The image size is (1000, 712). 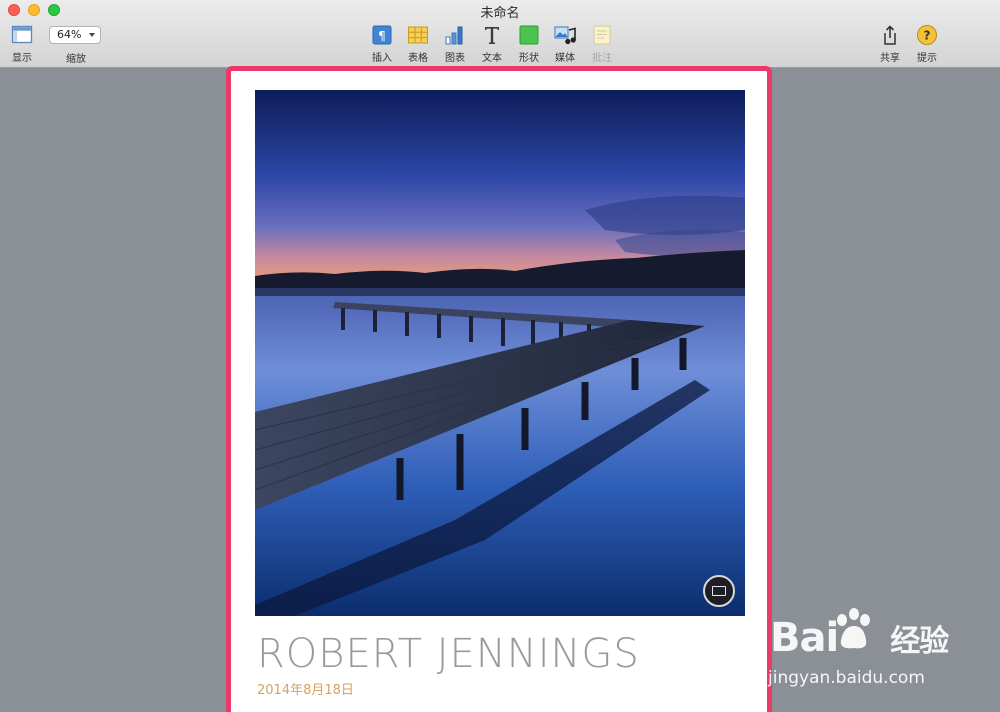 I want to click on shape-icon, so click(x=529, y=35).